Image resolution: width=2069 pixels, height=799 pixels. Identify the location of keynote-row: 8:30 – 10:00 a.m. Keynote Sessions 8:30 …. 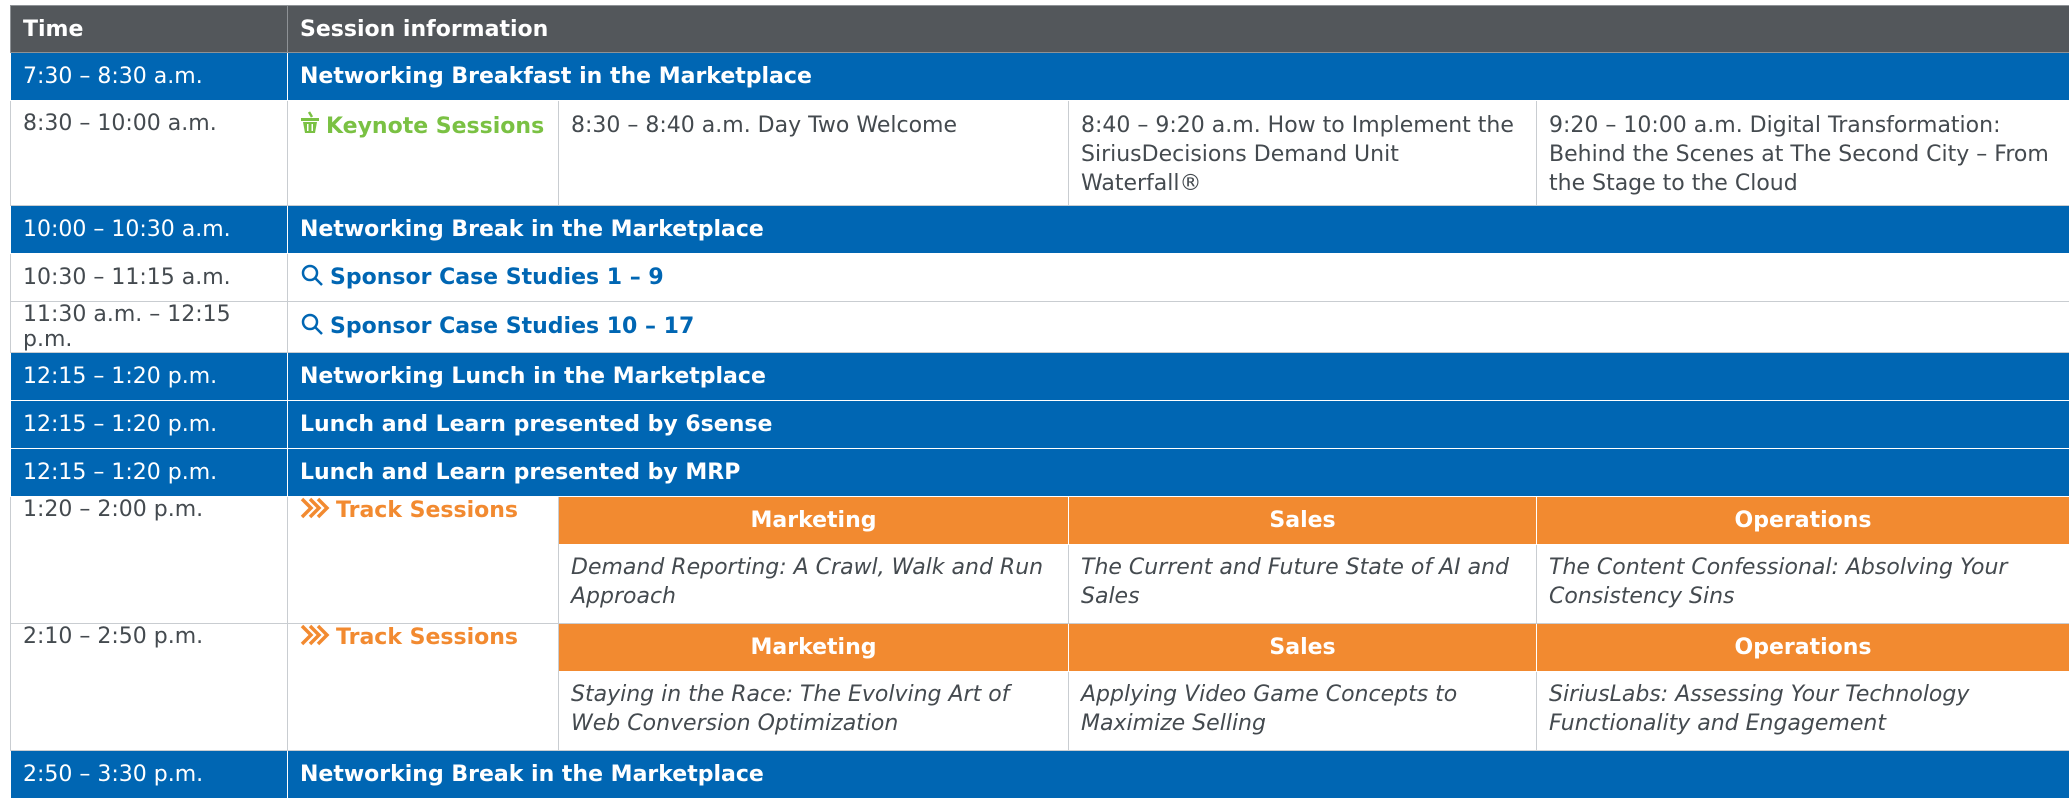
(1040, 153).